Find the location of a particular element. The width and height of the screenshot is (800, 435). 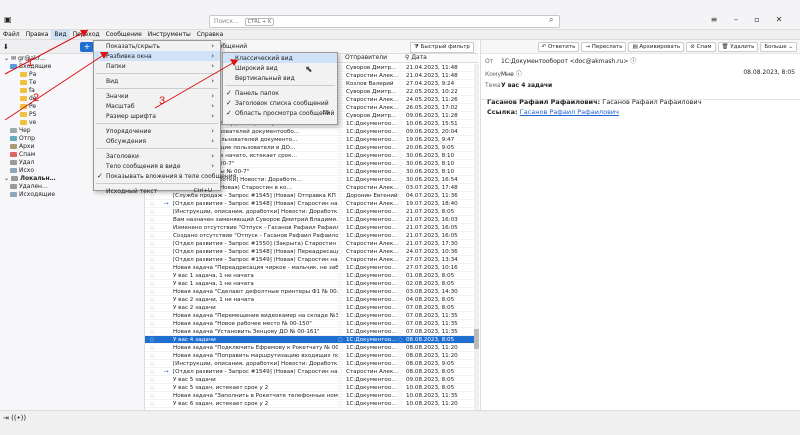

annotation-overlay: 1 2 3 ⬉ is located at coordinates (158, 75).